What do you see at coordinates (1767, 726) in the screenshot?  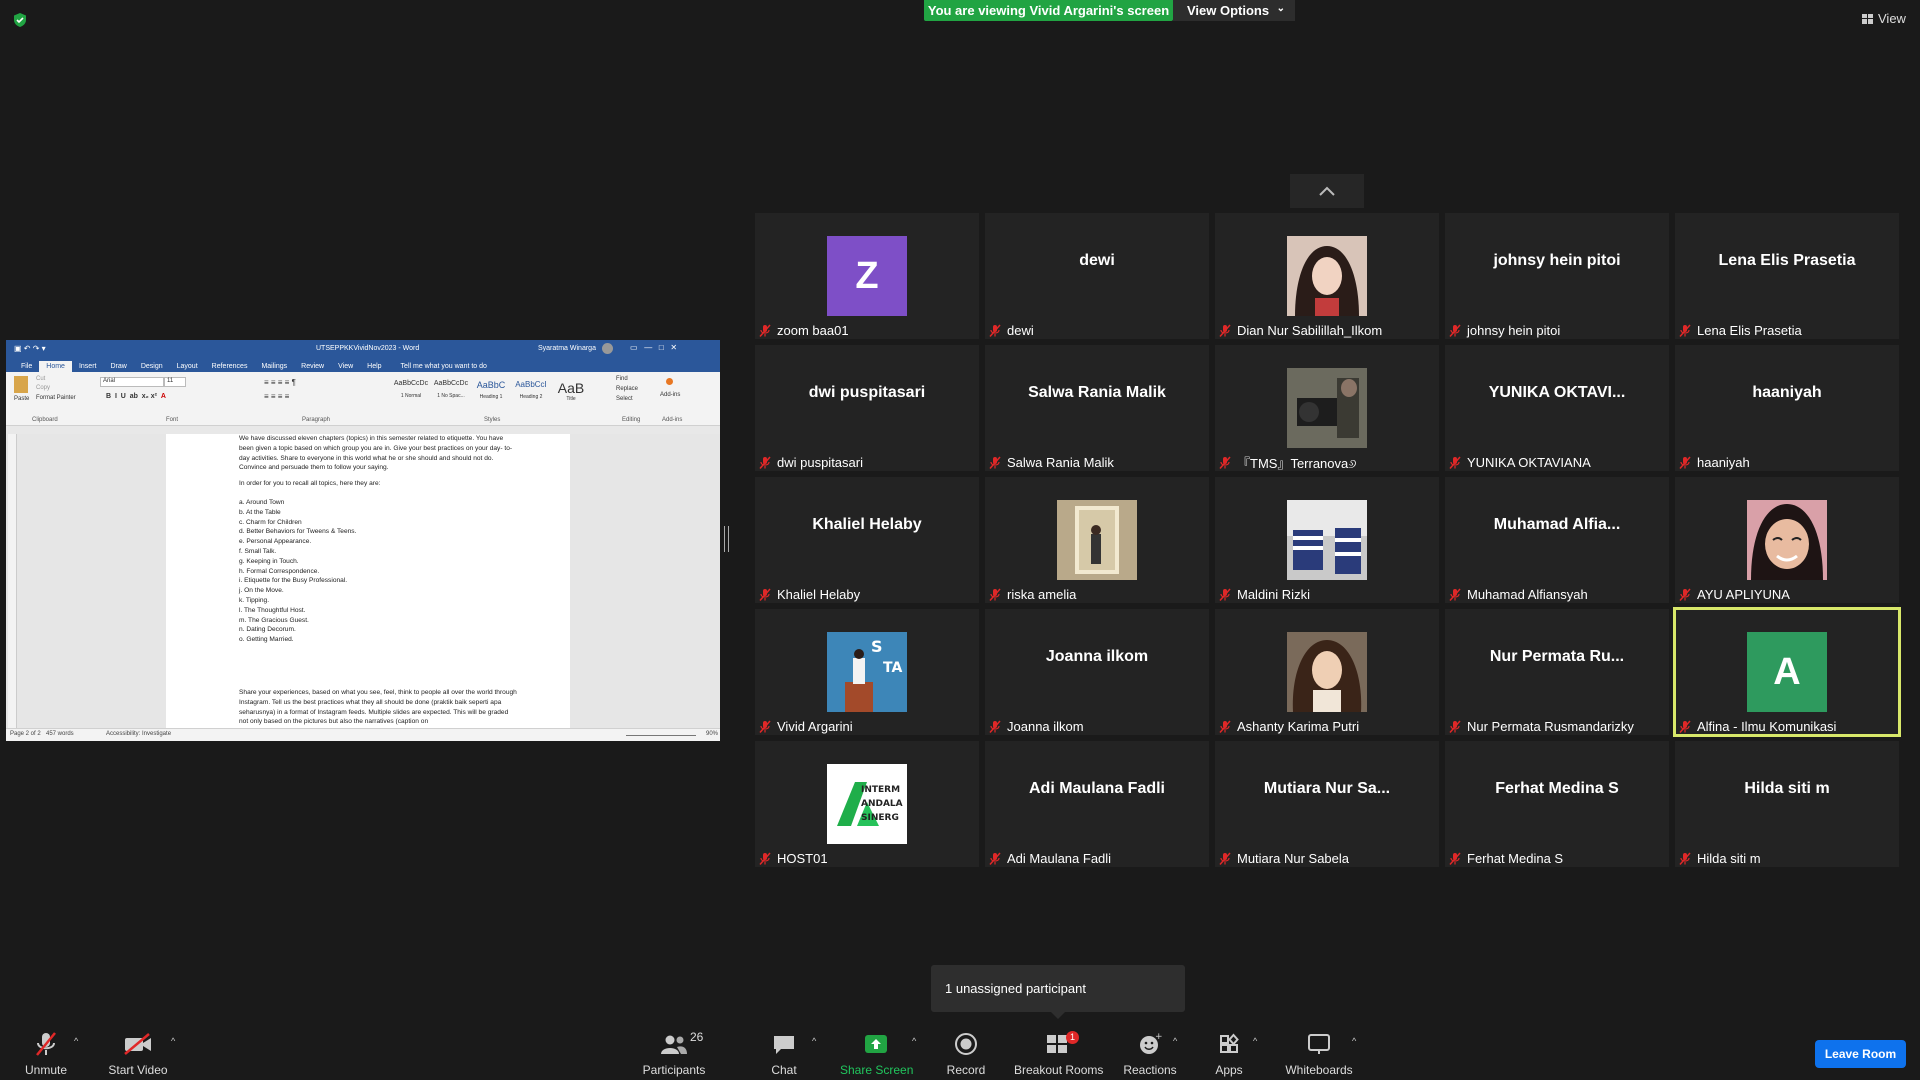 I see `participant-name: Alfina - Ilmu Komunikasi` at bounding box center [1767, 726].